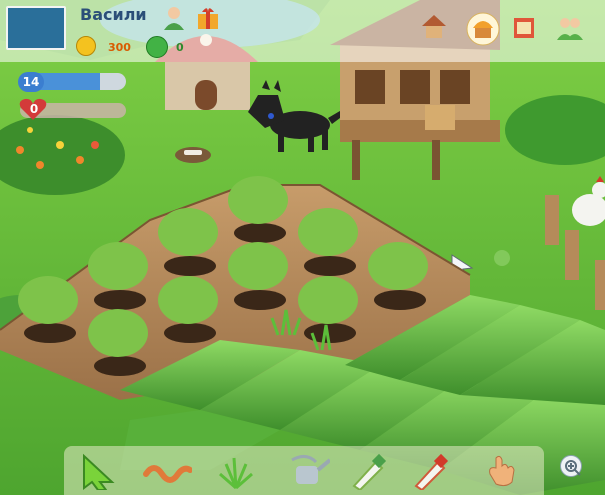  I want to click on cupcake-shop-icon, so click(483, 29).